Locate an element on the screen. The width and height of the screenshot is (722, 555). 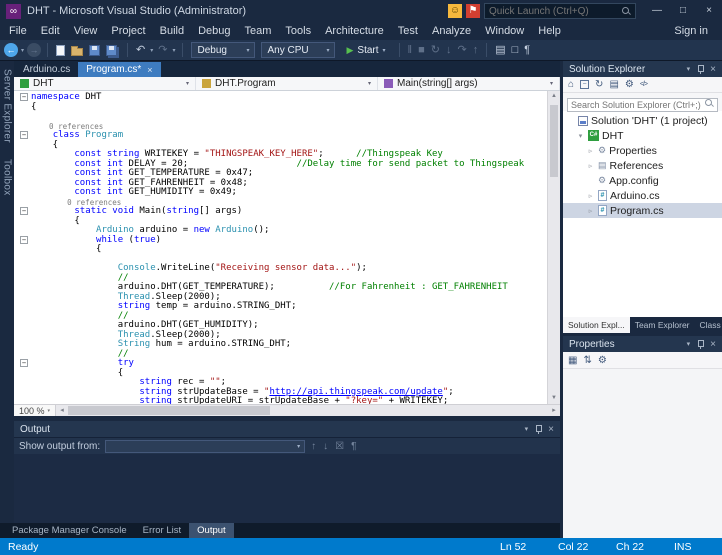
save-all-icon is located at coordinates (112, 50).